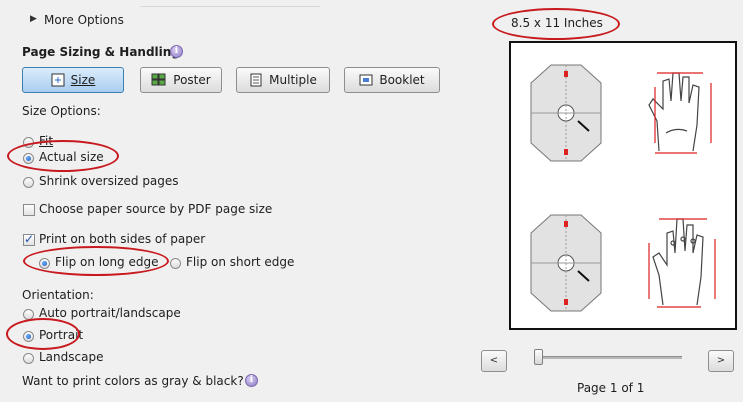 The width and height of the screenshot is (743, 402). Describe the element at coordinates (566, 263) in the screenshot. I see `octagon-template-bottom` at that location.